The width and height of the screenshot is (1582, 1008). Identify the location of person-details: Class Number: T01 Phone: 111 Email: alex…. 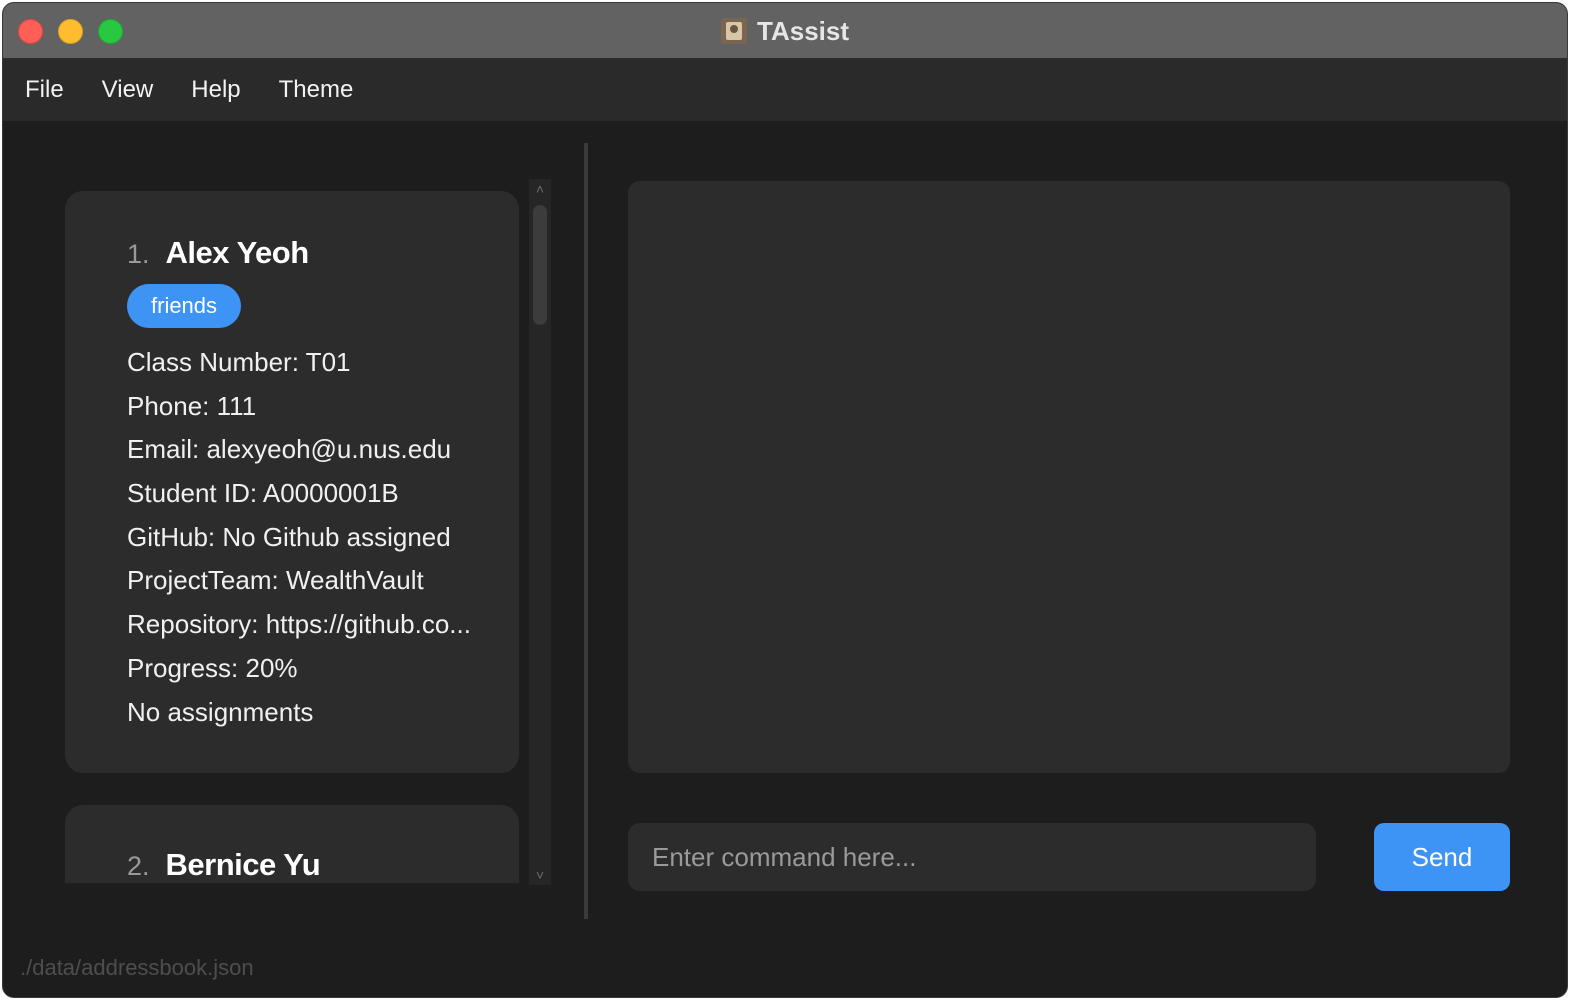
(299, 538).